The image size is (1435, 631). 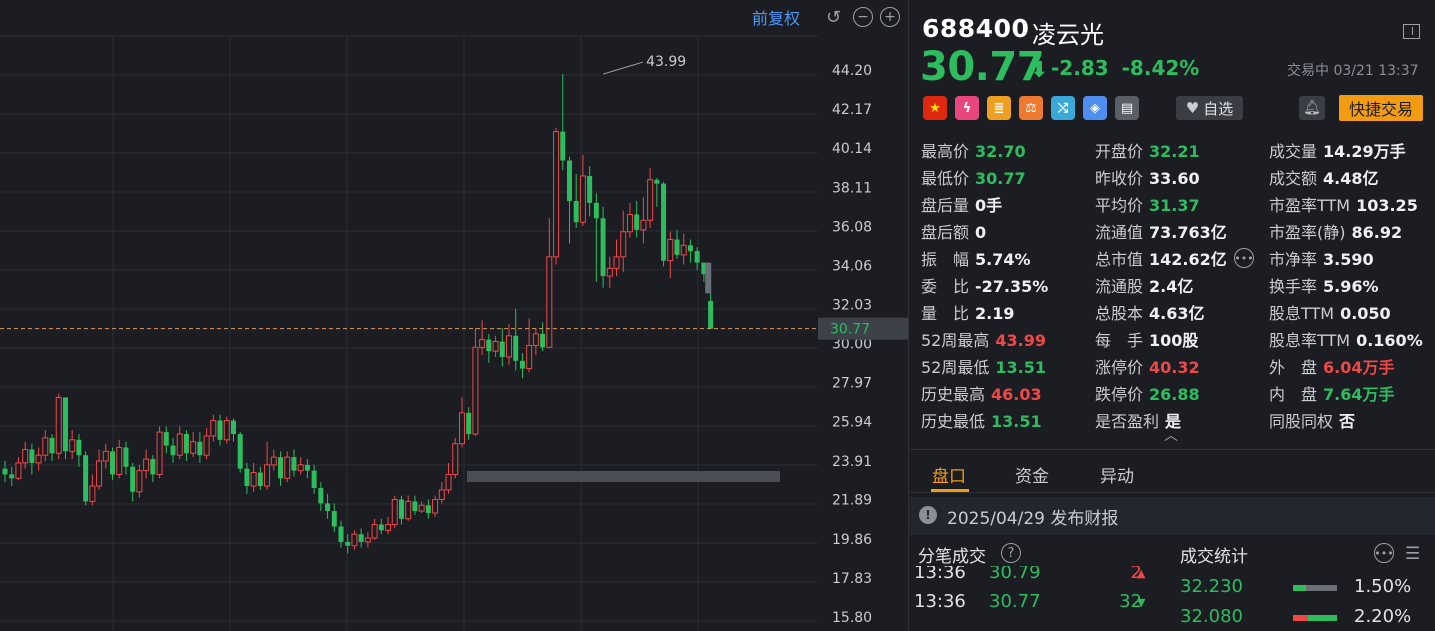 I want to click on tab-orderbook: 盘口, so click(x=949, y=474).